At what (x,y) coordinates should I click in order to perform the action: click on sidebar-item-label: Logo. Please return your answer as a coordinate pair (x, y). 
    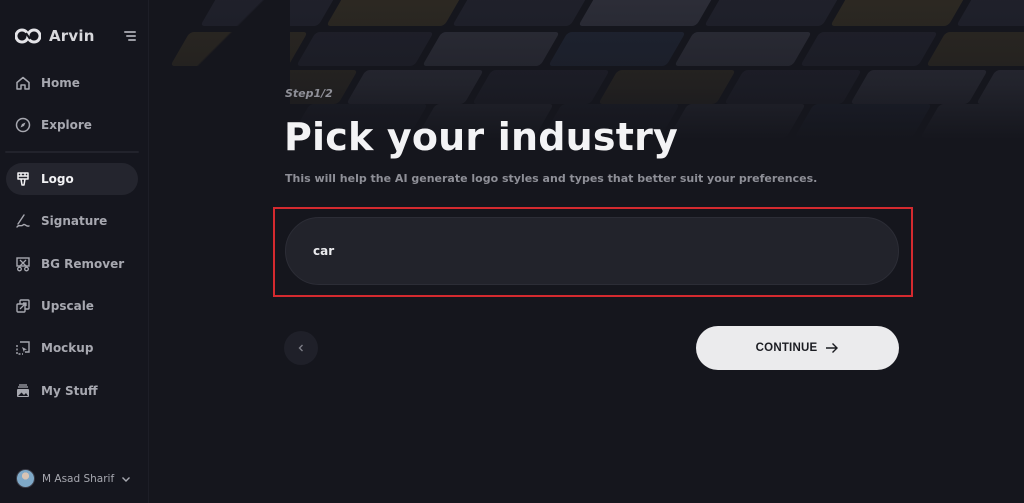
    Looking at the image, I should click on (57, 179).